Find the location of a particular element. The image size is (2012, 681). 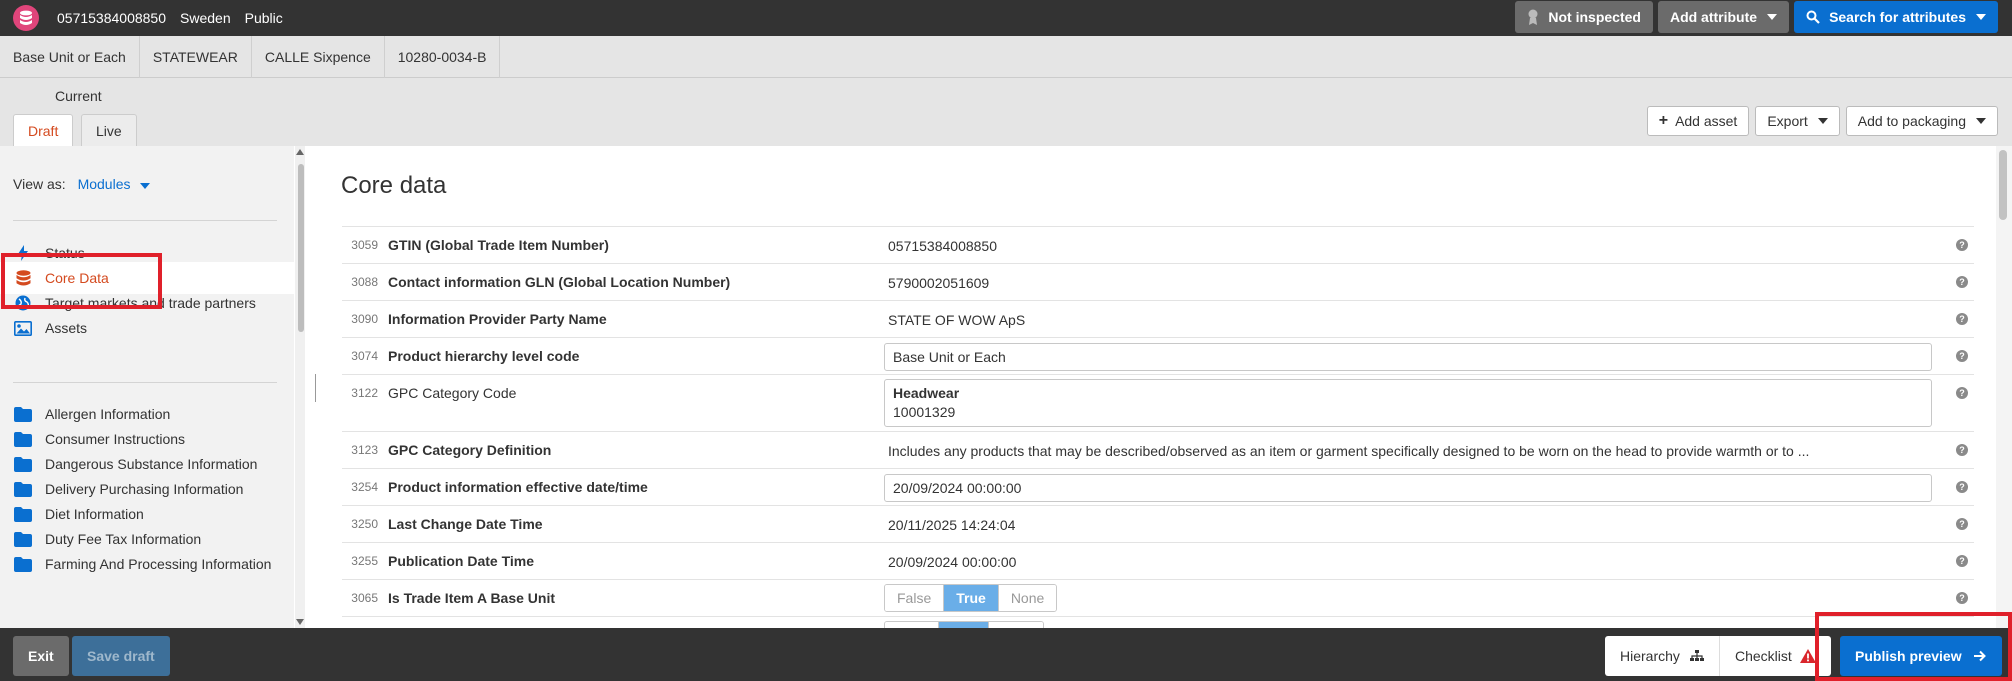

toggle-true: True is located at coordinates (970, 598).